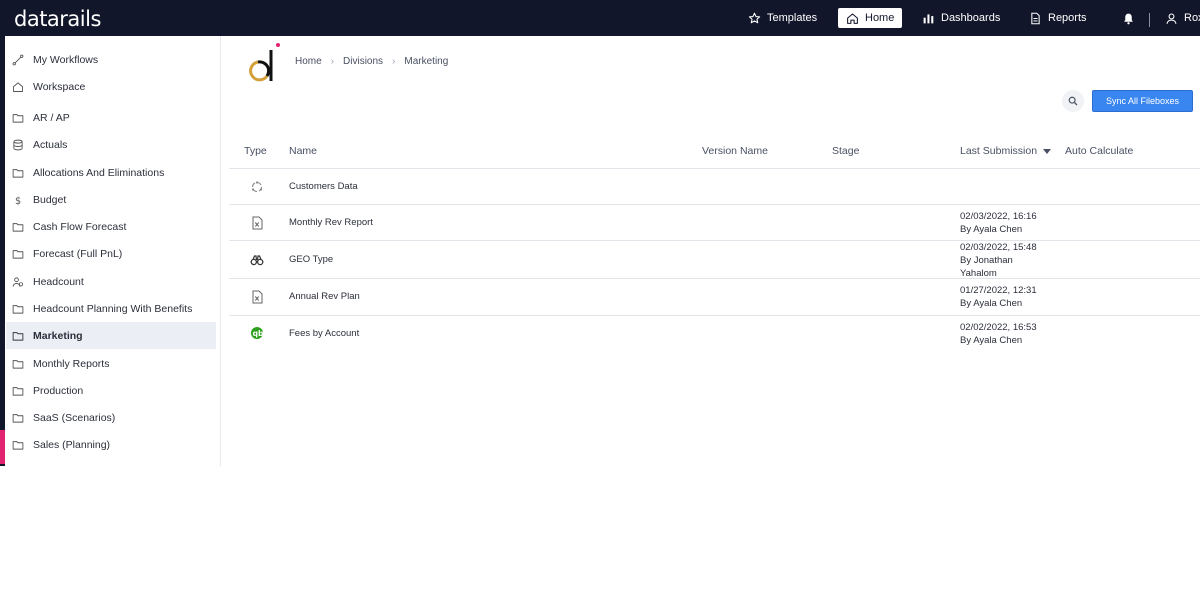  Describe the element at coordinates (255, 151) in the screenshot. I see `column-header-type: Type` at that location.